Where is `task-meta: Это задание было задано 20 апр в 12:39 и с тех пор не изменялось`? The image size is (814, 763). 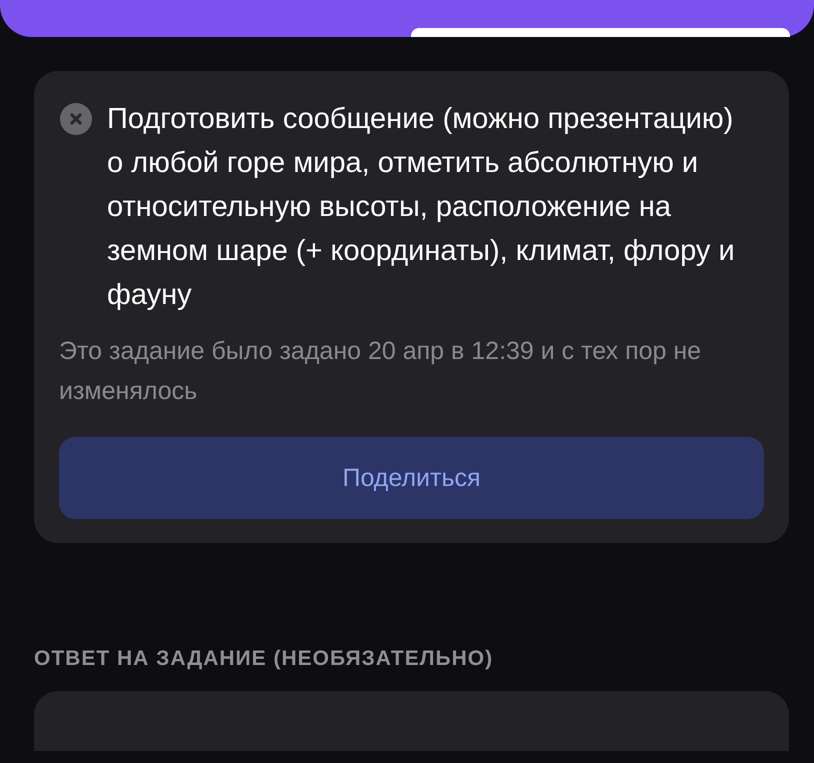
task-meta: Это задание было задано 20 апр в 12:39 и с тех пор не изменялось is located at coordinates (380, 371).